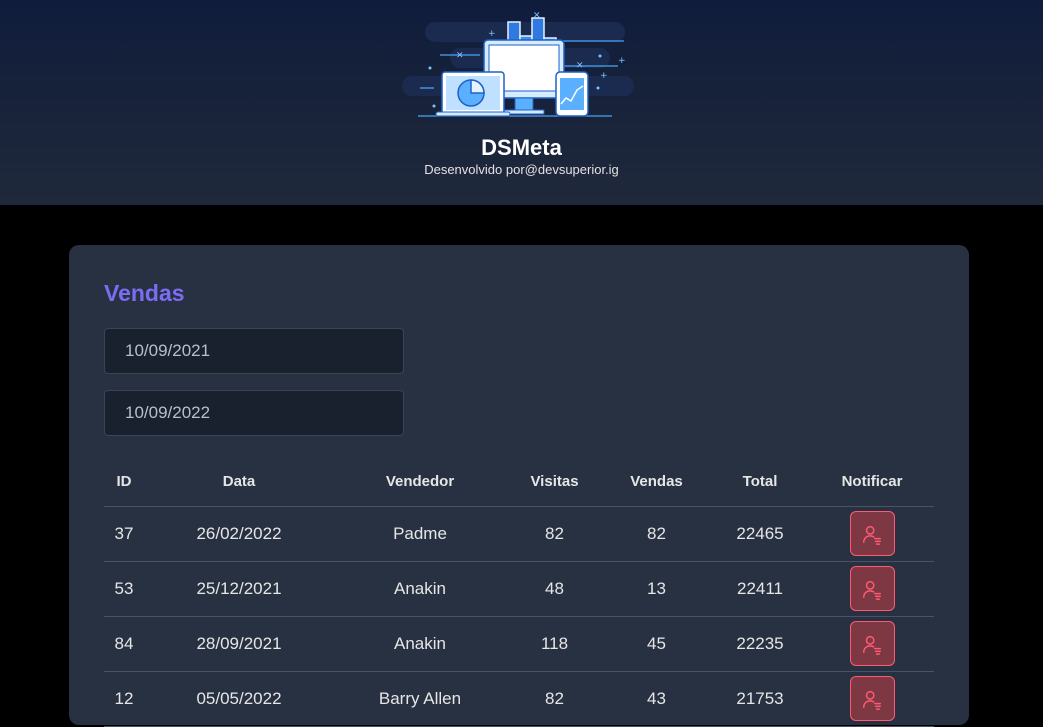 The width and height of the screenshot is (1043, 727). I want to click on cell-sales: 13, so click(656, 589).